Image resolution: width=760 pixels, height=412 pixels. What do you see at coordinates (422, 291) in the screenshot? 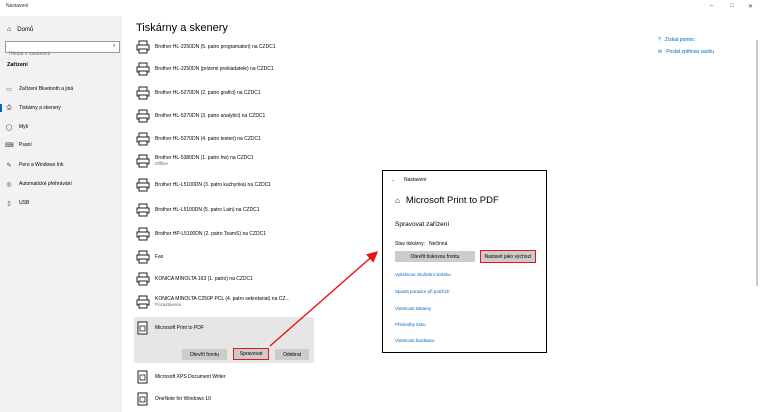
I see `troubleshooter-link: Spustit poradce při potížích` at bounding box center [422, 291].